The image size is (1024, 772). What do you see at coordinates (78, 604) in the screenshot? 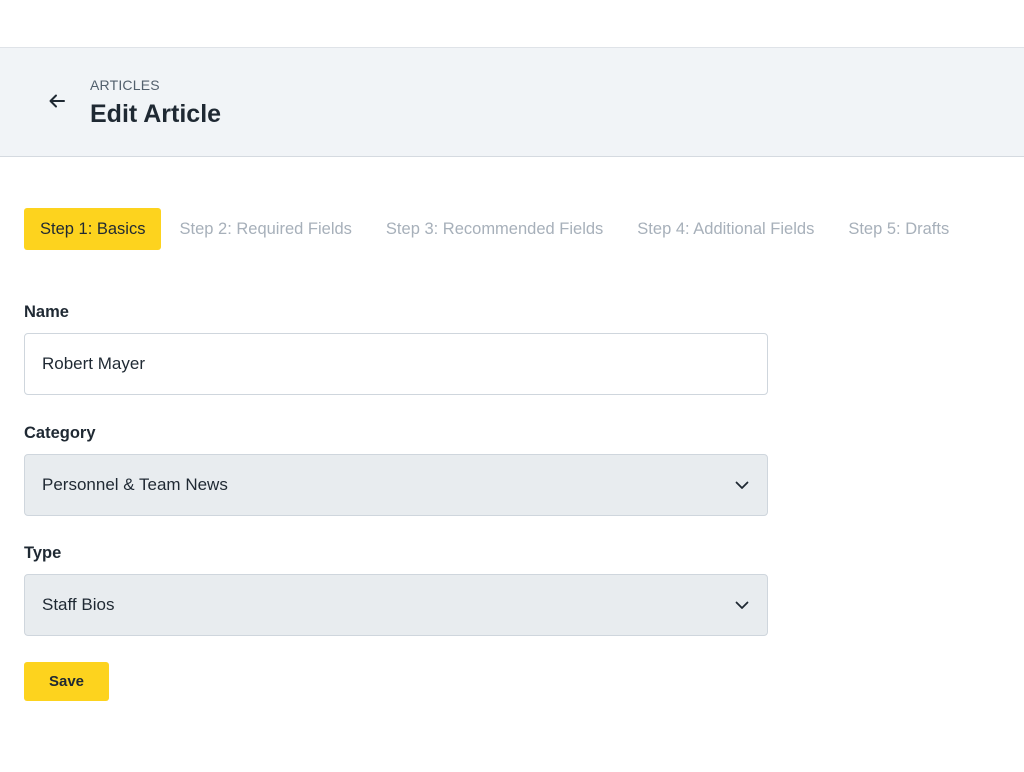
I see `type-select-value: Staff Bios` at bounding box center [78, 604].